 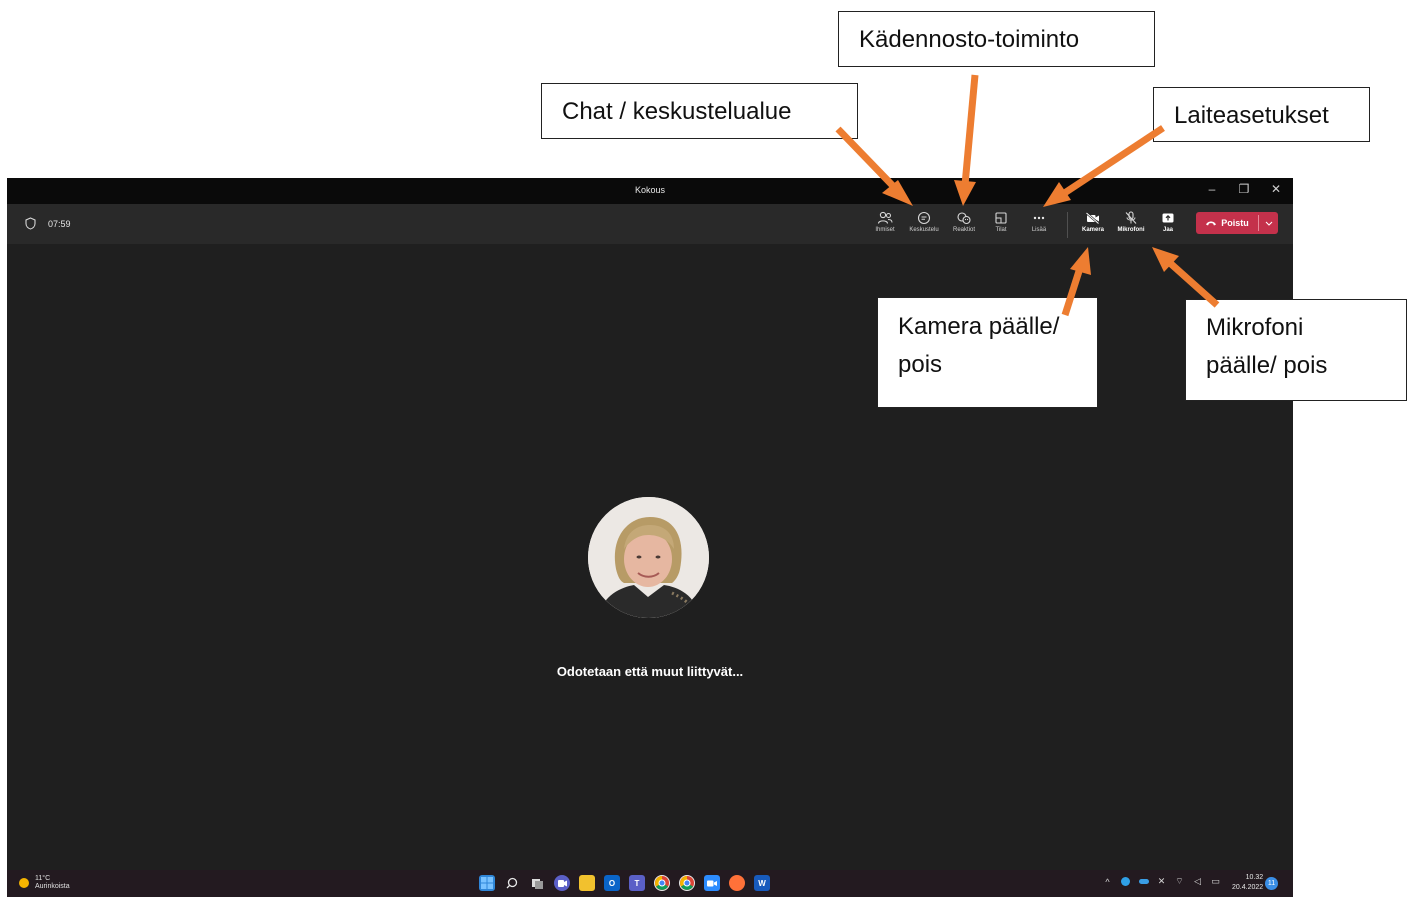 What do you see at coordinates (1039, 218) in the screenshot?
I see `more-icon` at bounding box center [1039, 218].